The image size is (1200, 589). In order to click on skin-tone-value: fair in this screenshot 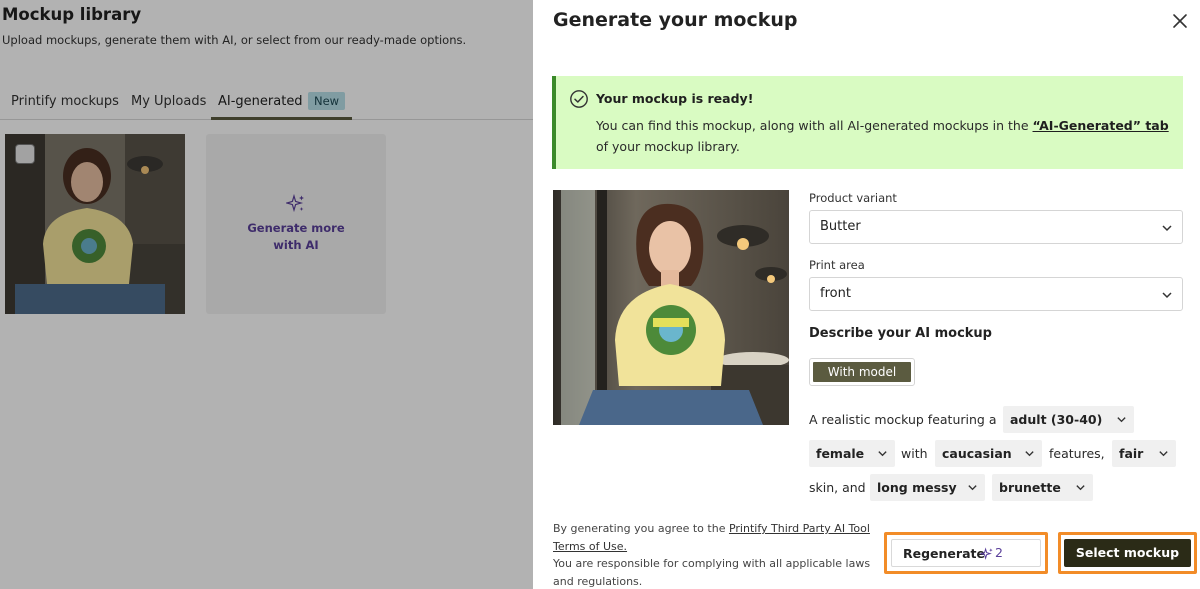, I will do `click(1131, 453)`.